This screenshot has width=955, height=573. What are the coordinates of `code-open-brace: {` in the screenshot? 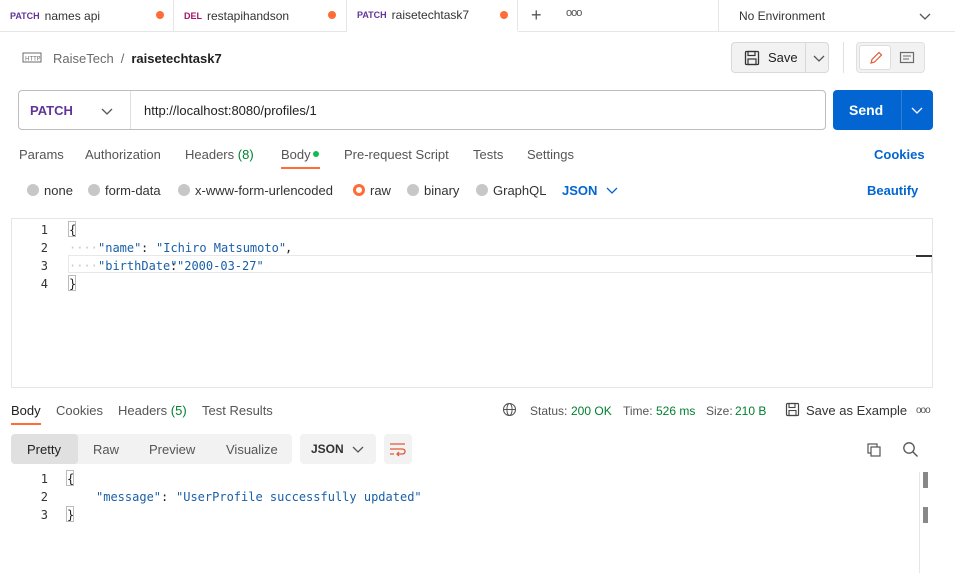 It's located at (73, 230).